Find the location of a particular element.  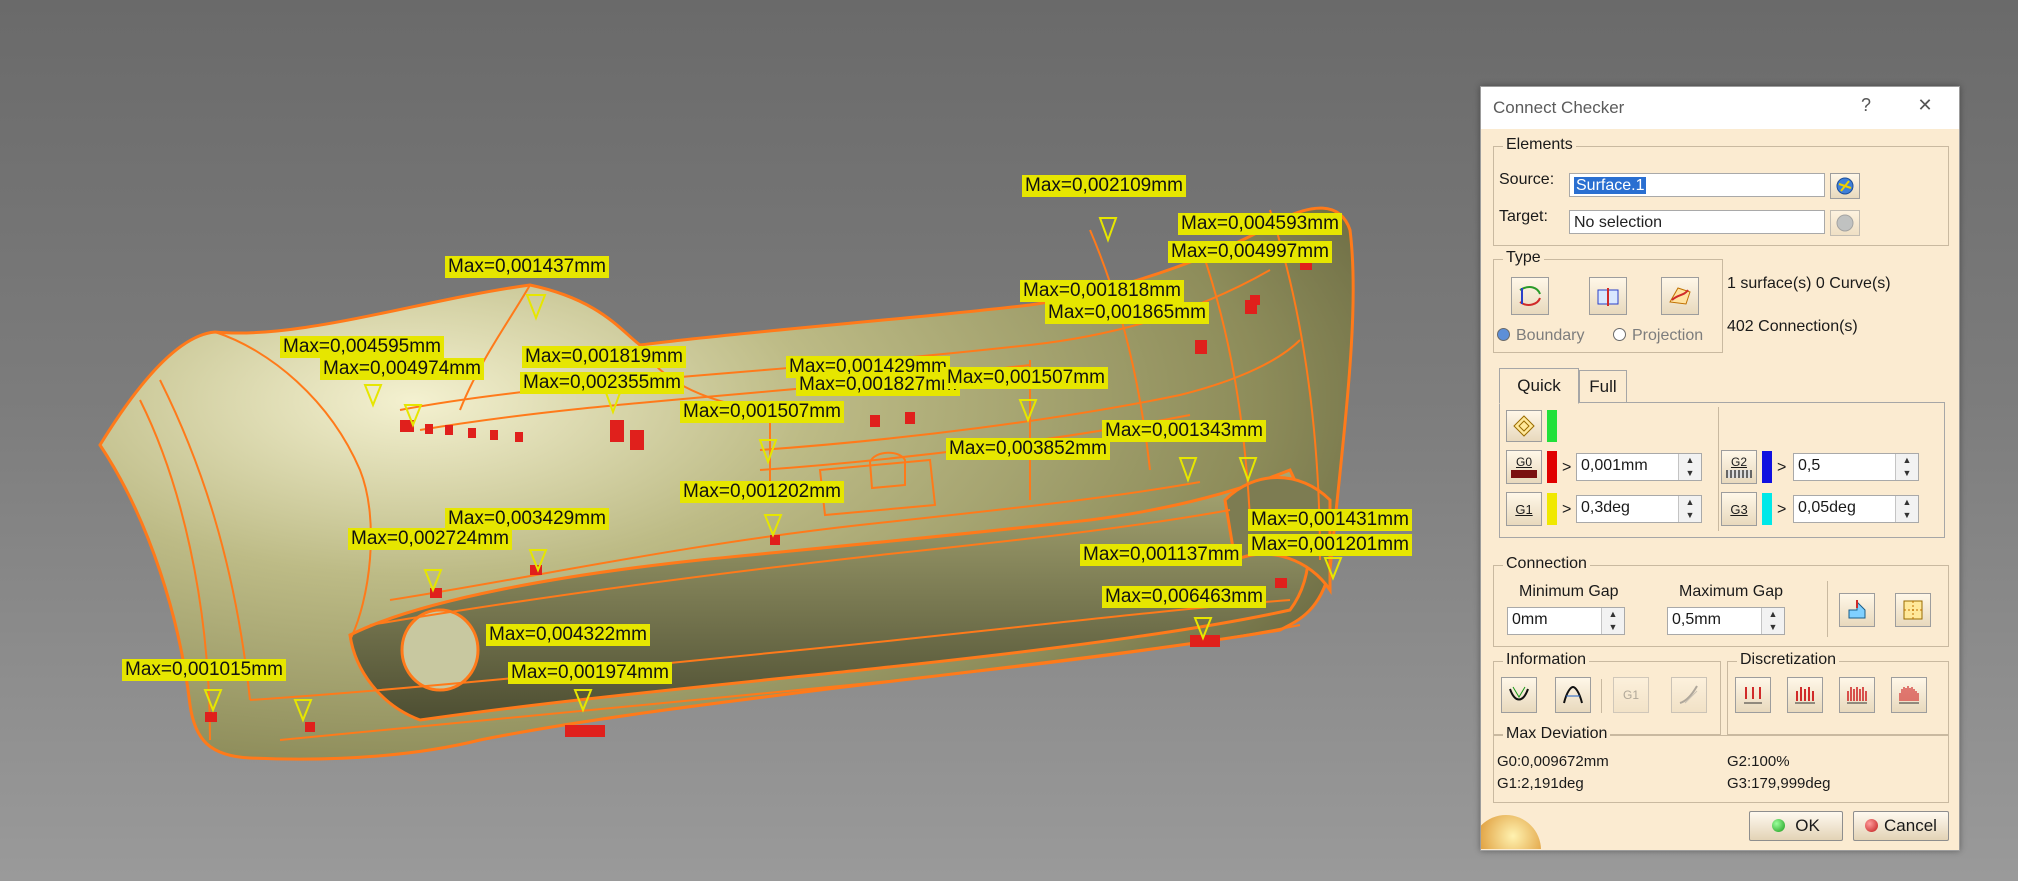

diamond-icon is located at coordinates (1524, 426).